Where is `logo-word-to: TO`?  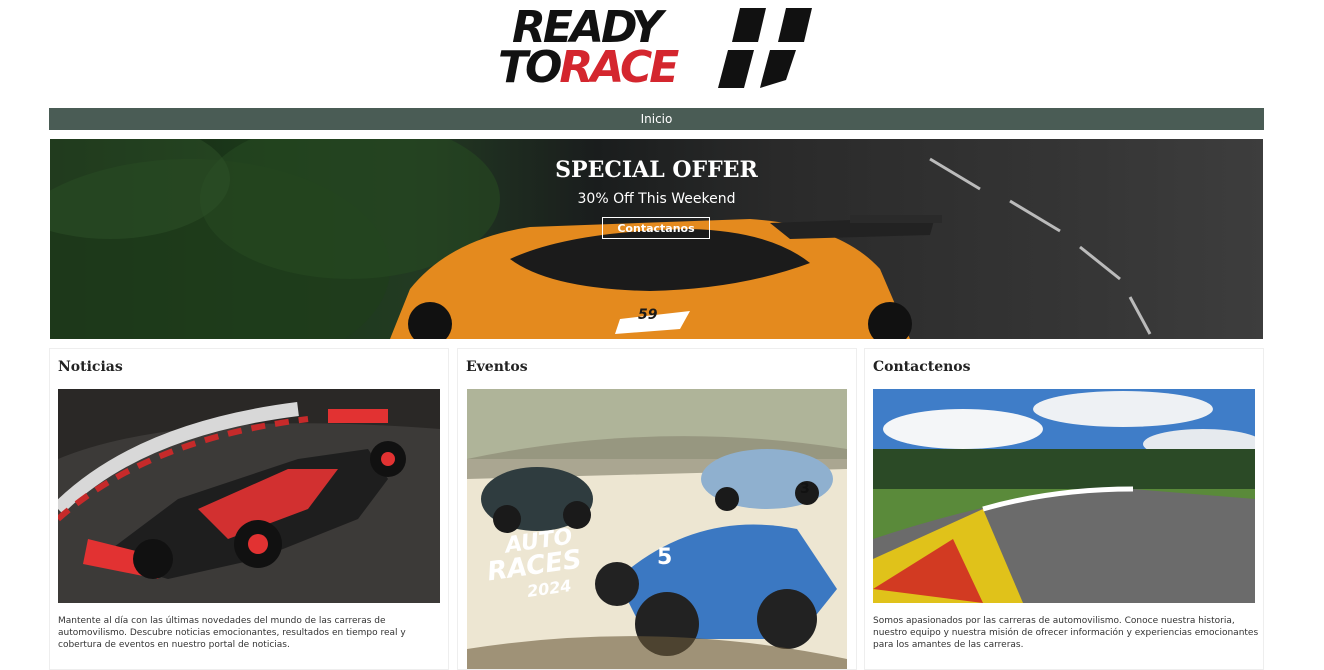 logo-word-to: TO is located at coordinates (530, 67).